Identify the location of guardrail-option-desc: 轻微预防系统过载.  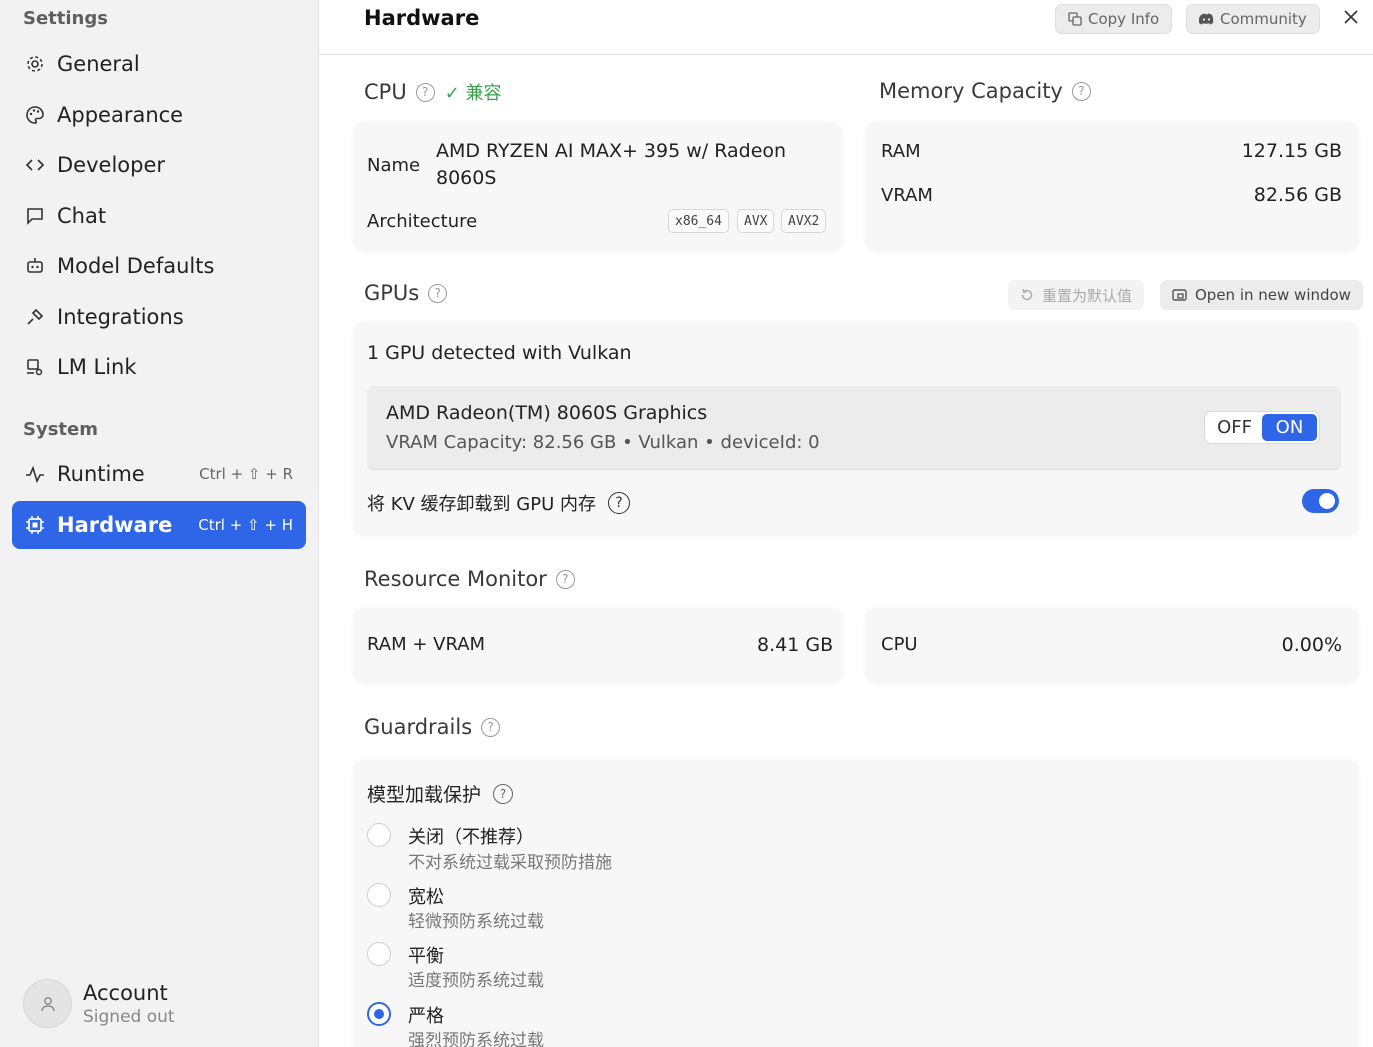
(476, 922).